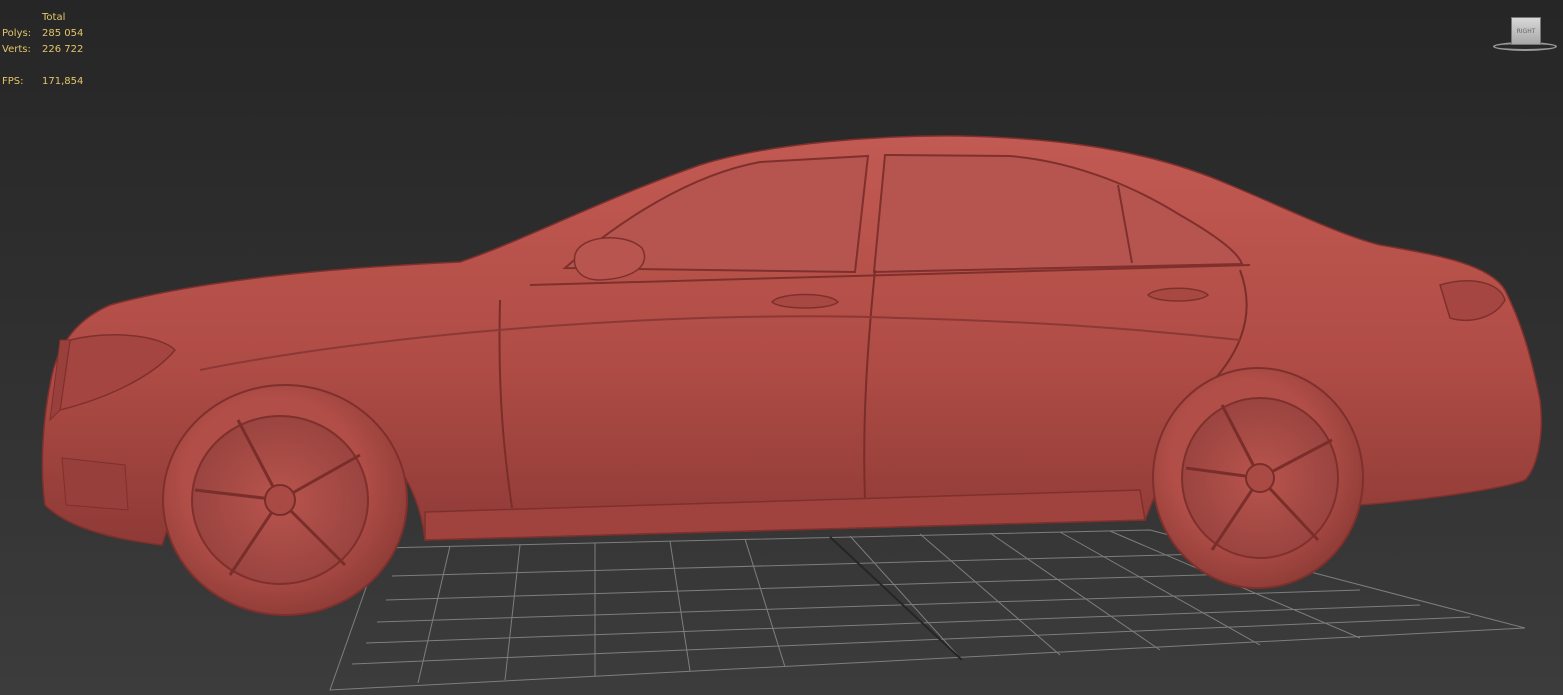  What do you see at coordinates (805, 301) in the screenshot?
I see `door-handle-front` at bounding box center [805, 301].